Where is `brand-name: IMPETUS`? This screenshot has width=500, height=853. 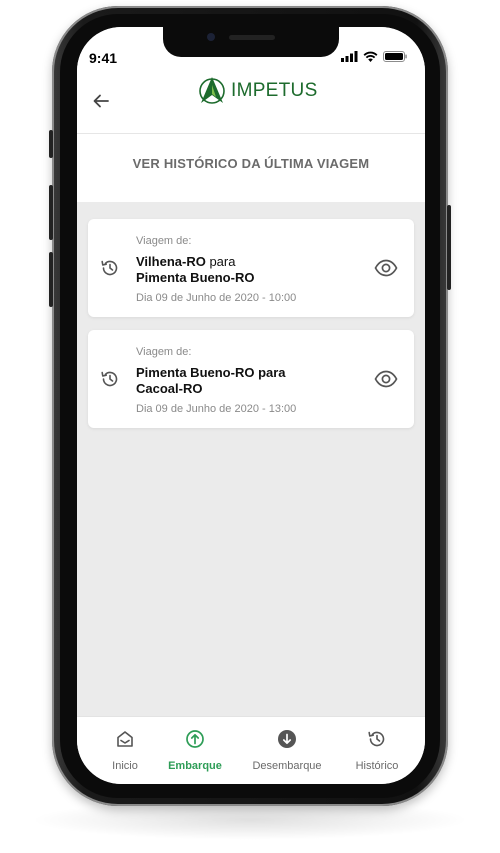 brand-name: IMPETUS is located at coordinates (274, 90).